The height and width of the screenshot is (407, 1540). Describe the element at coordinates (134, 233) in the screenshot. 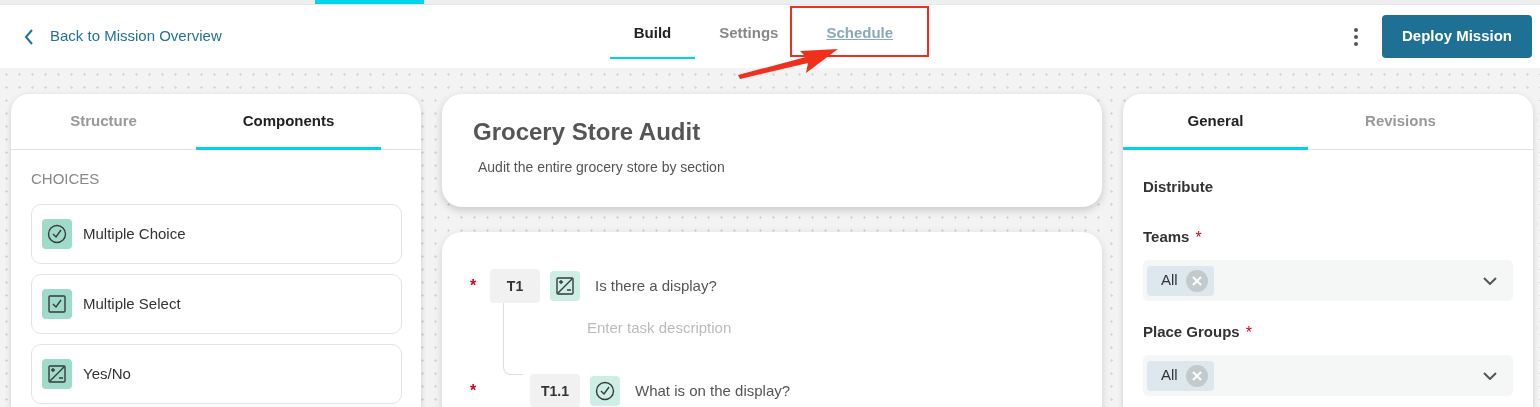

I see `component-label: Multiple Choice` at that location.